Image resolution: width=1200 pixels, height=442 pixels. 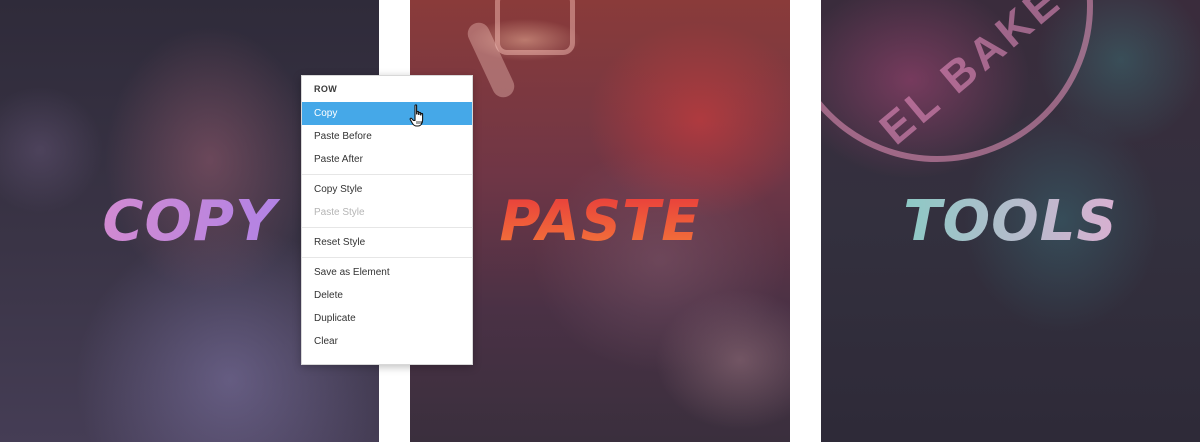 I want to click on menu-item-paste-style: Paste Style, so click(x=339, y=212).